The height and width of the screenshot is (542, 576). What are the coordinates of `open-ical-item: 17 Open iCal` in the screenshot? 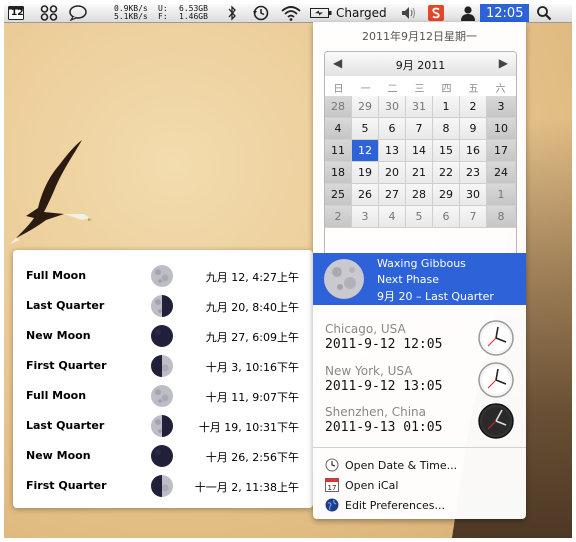 It's located at (361, 485).